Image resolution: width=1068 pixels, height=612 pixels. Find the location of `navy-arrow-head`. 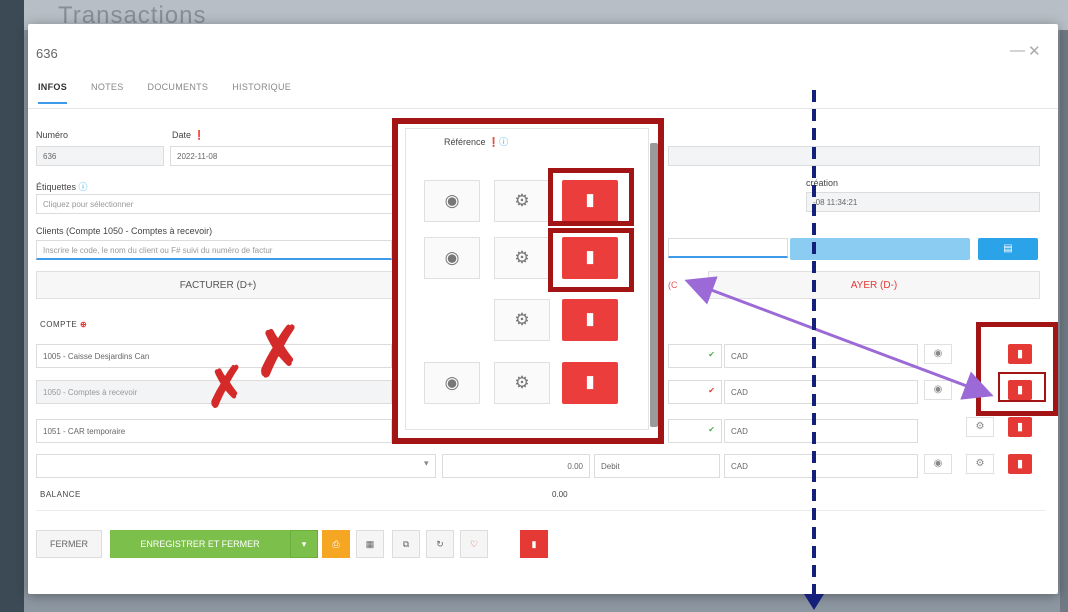

navy-arrow-head is located at coordinates (814, 602).